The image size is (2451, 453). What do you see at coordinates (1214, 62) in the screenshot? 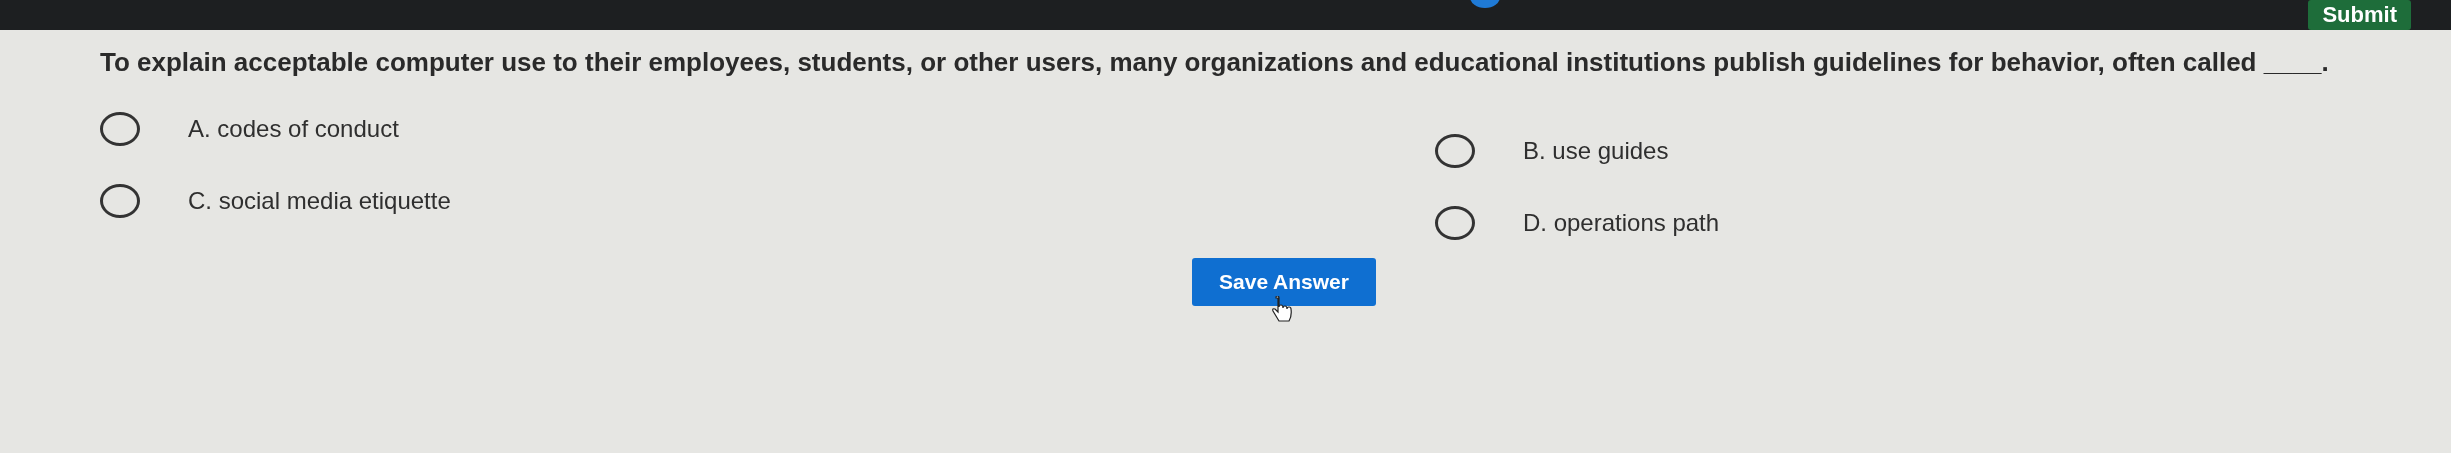
I see `question-text: To explain acceptable computer use to their employees, students, or other users, many organizations and educational institutions publish guidelines for behavior, often called ____.` at bounding box center [1214, 62].